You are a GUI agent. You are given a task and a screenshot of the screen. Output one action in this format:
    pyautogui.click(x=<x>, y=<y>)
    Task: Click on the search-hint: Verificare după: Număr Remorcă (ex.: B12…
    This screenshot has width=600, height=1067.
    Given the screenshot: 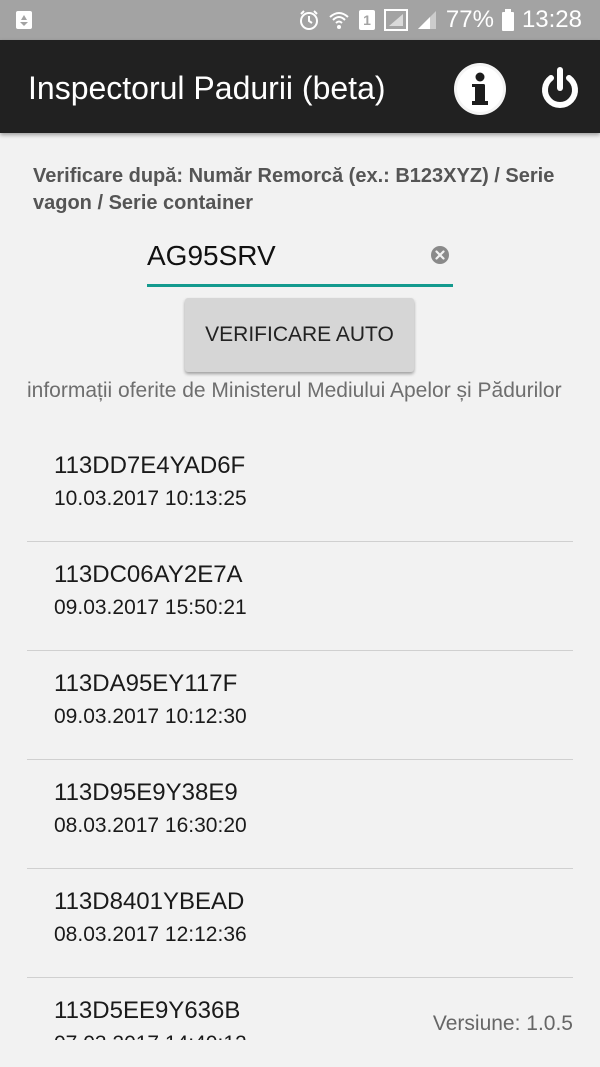 What is the action you would take?
    pyautogui.click(x=294, y=189)
    